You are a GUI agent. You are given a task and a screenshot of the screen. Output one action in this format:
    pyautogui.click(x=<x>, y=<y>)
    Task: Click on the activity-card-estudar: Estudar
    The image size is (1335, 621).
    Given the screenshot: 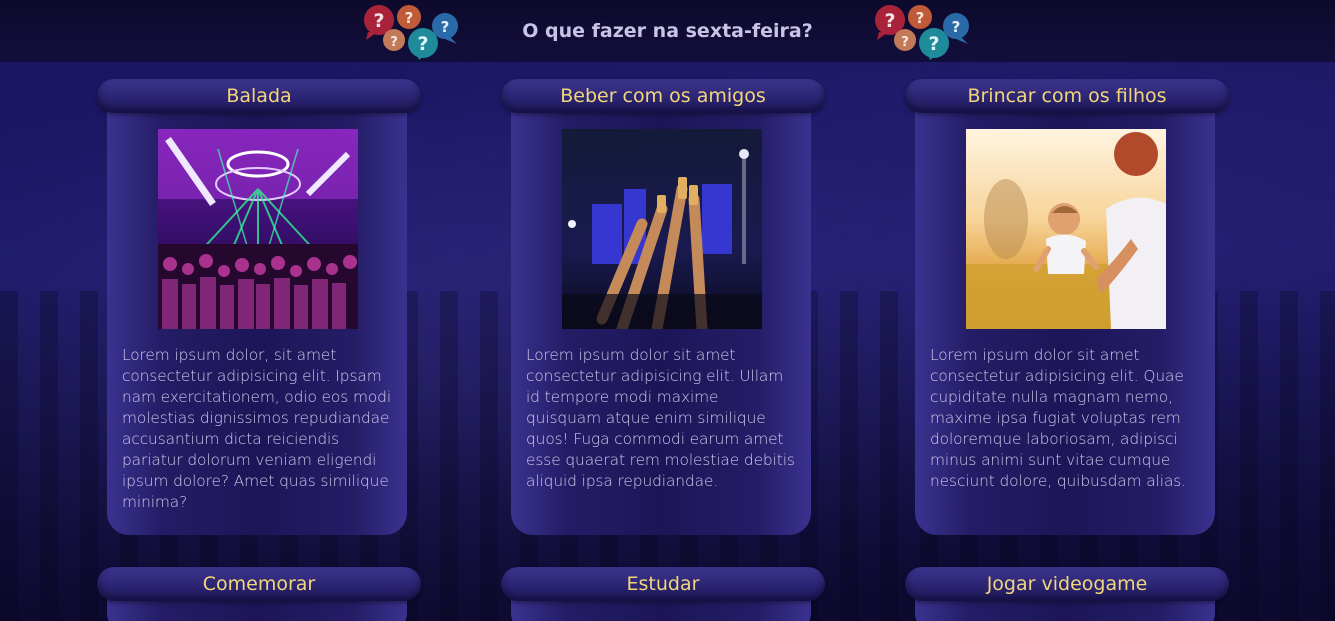 What is the action you would take?
    pyautogui.click(x=663, y=594)
    